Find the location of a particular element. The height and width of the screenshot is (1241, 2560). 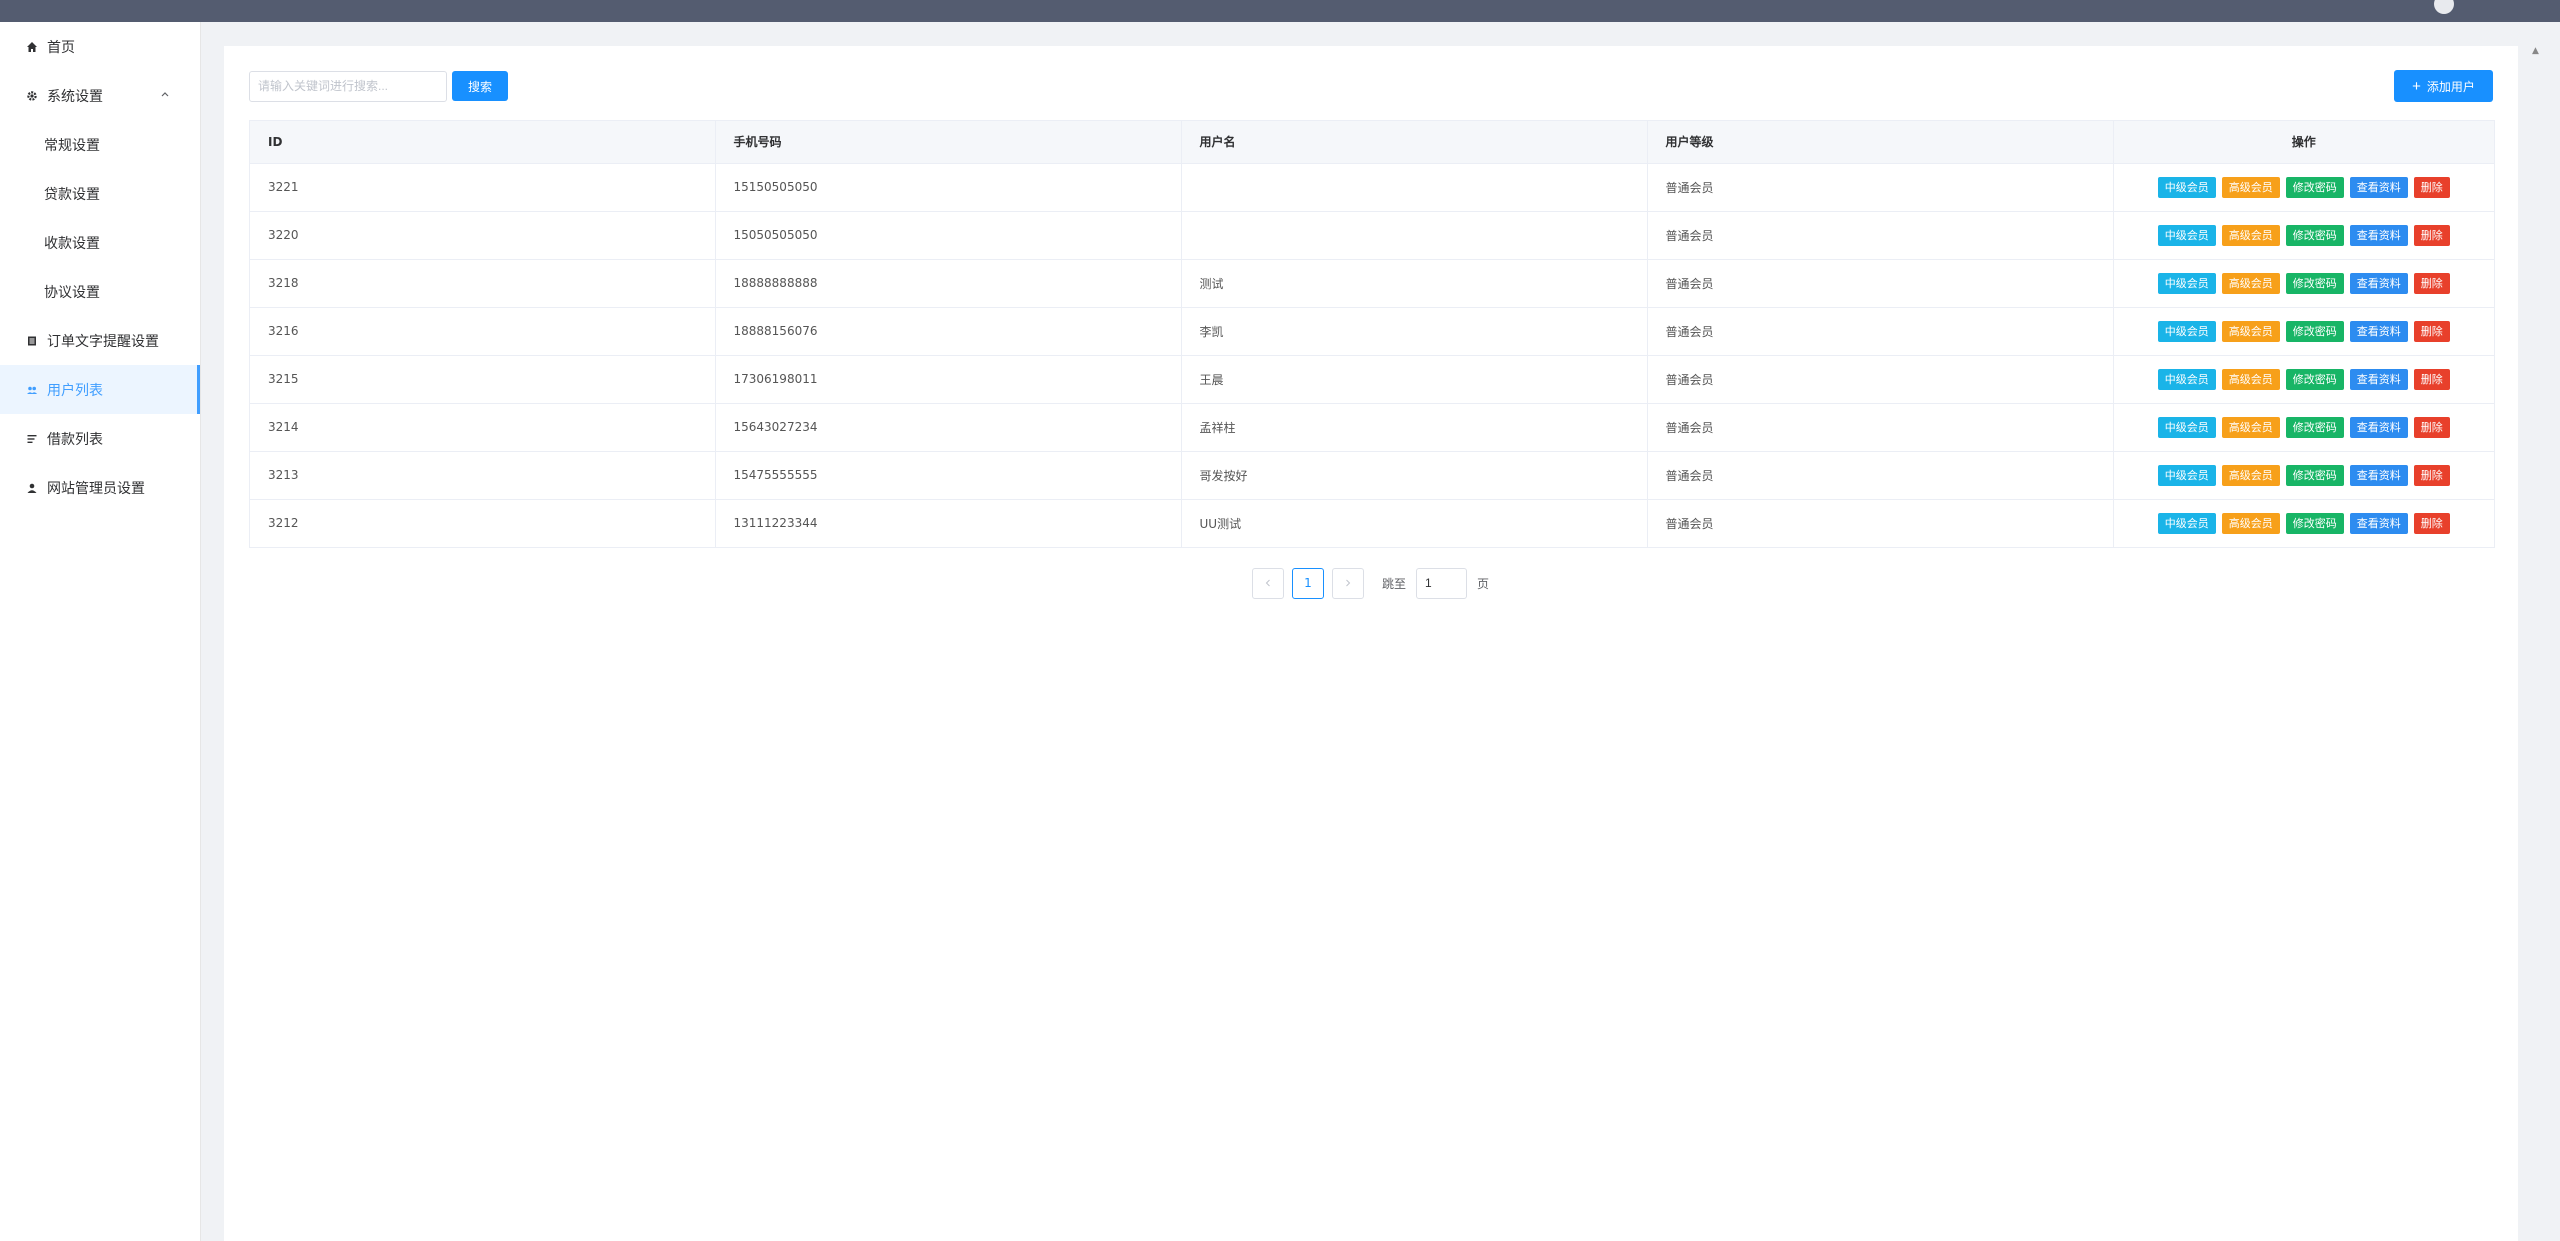

chevron-left-icon is located at coordinates (1267, 583).